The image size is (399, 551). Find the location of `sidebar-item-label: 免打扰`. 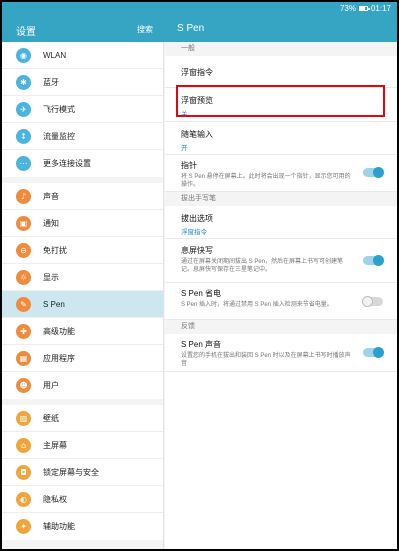

sidebar-item-label: 免打扰 is located at coordinates (55, 250).